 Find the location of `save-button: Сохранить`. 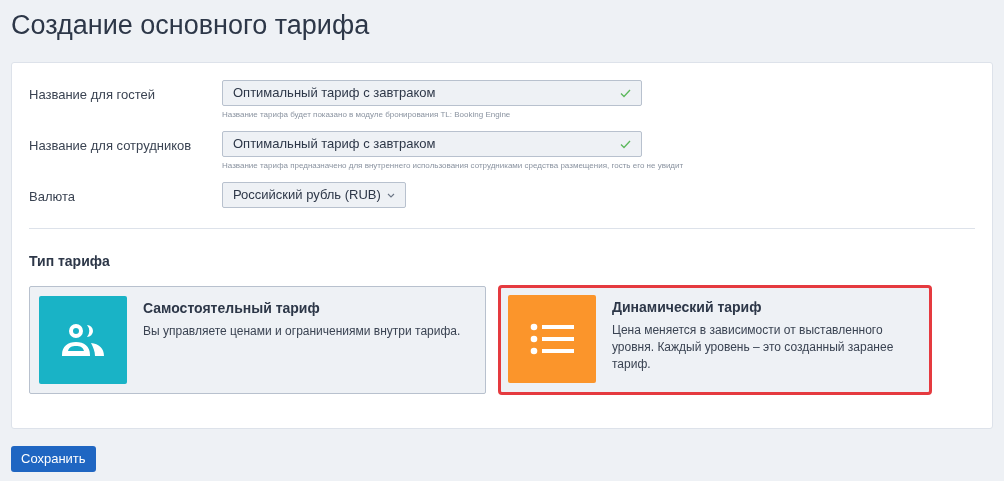

save-button: Сохранить is located at coordinates (53, 459).